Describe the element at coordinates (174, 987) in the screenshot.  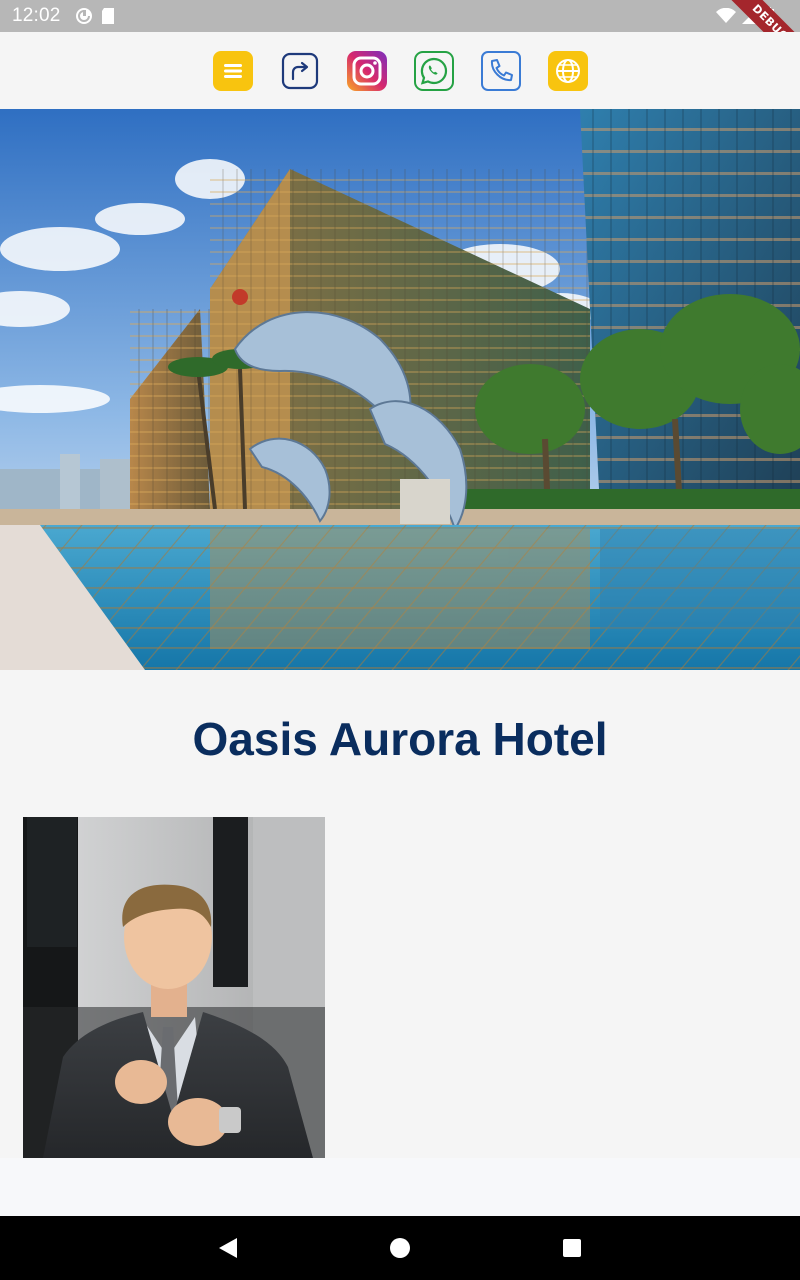
I see `staff-portrait-image` at that location.